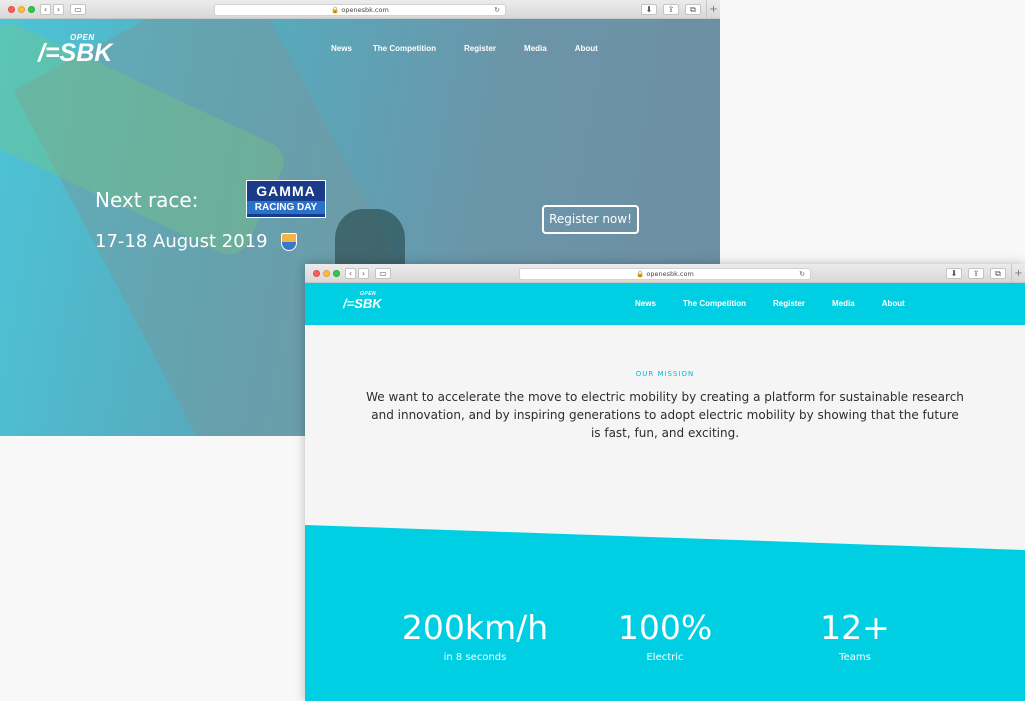  What do you see at coordinates (855, 657) in the screenshot?
I see `stat-label: Teams` at bounding box center [855, 657].